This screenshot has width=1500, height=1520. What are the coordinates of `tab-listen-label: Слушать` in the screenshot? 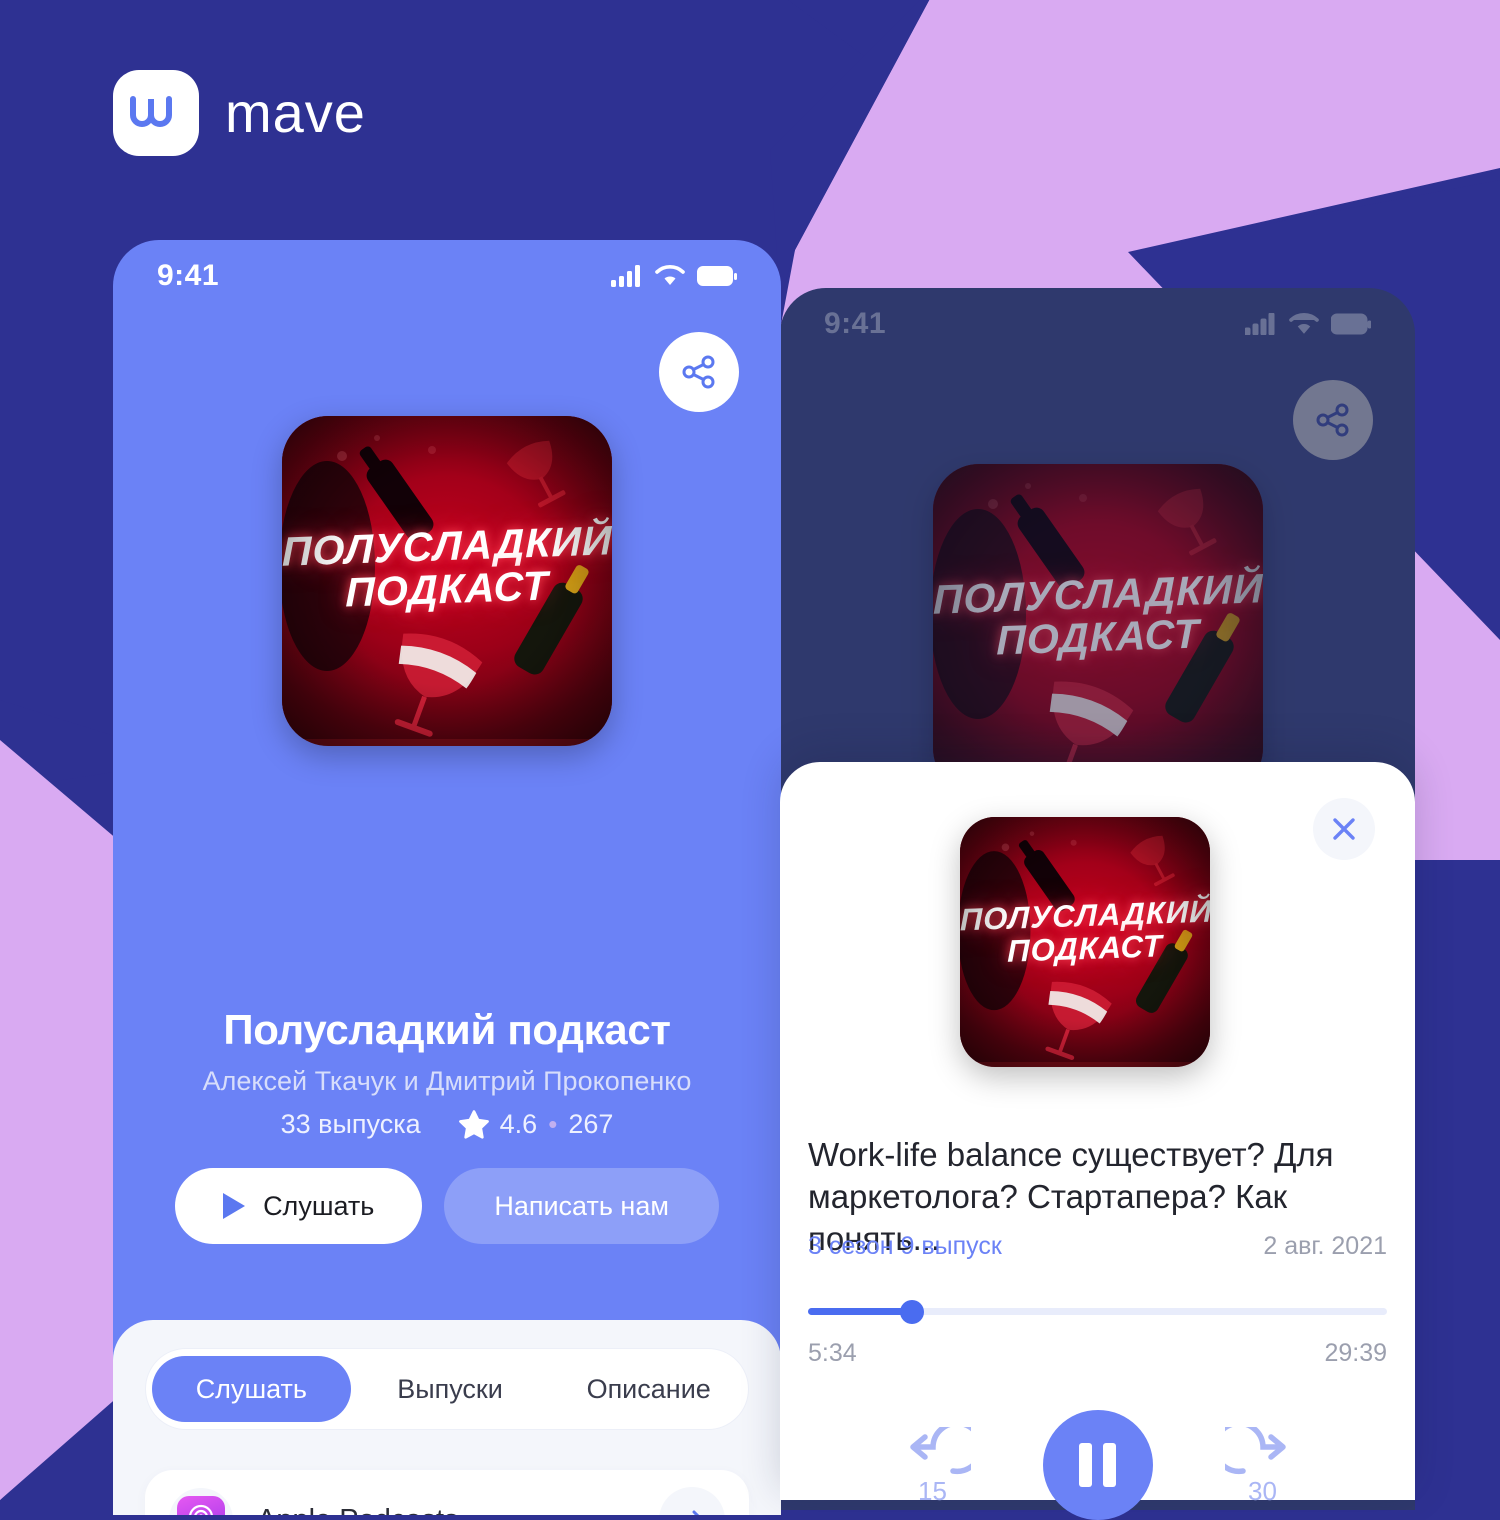 It's located at (251, 1388).